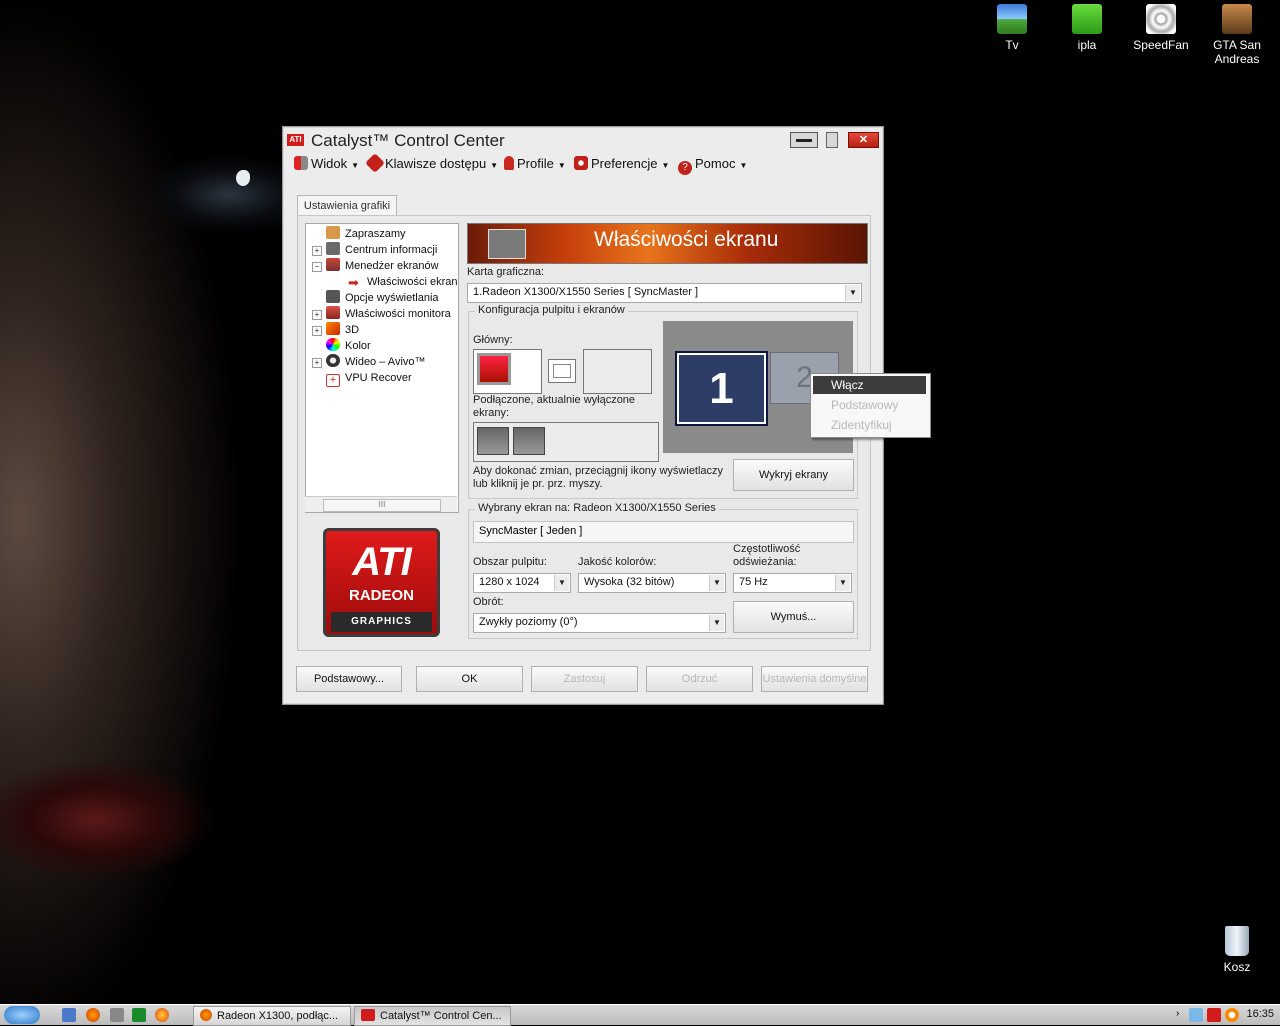  What do you see at coordinates (469, 679) in the screenshot?
I see `ok-button: OK` at bounding box center [469, 679].